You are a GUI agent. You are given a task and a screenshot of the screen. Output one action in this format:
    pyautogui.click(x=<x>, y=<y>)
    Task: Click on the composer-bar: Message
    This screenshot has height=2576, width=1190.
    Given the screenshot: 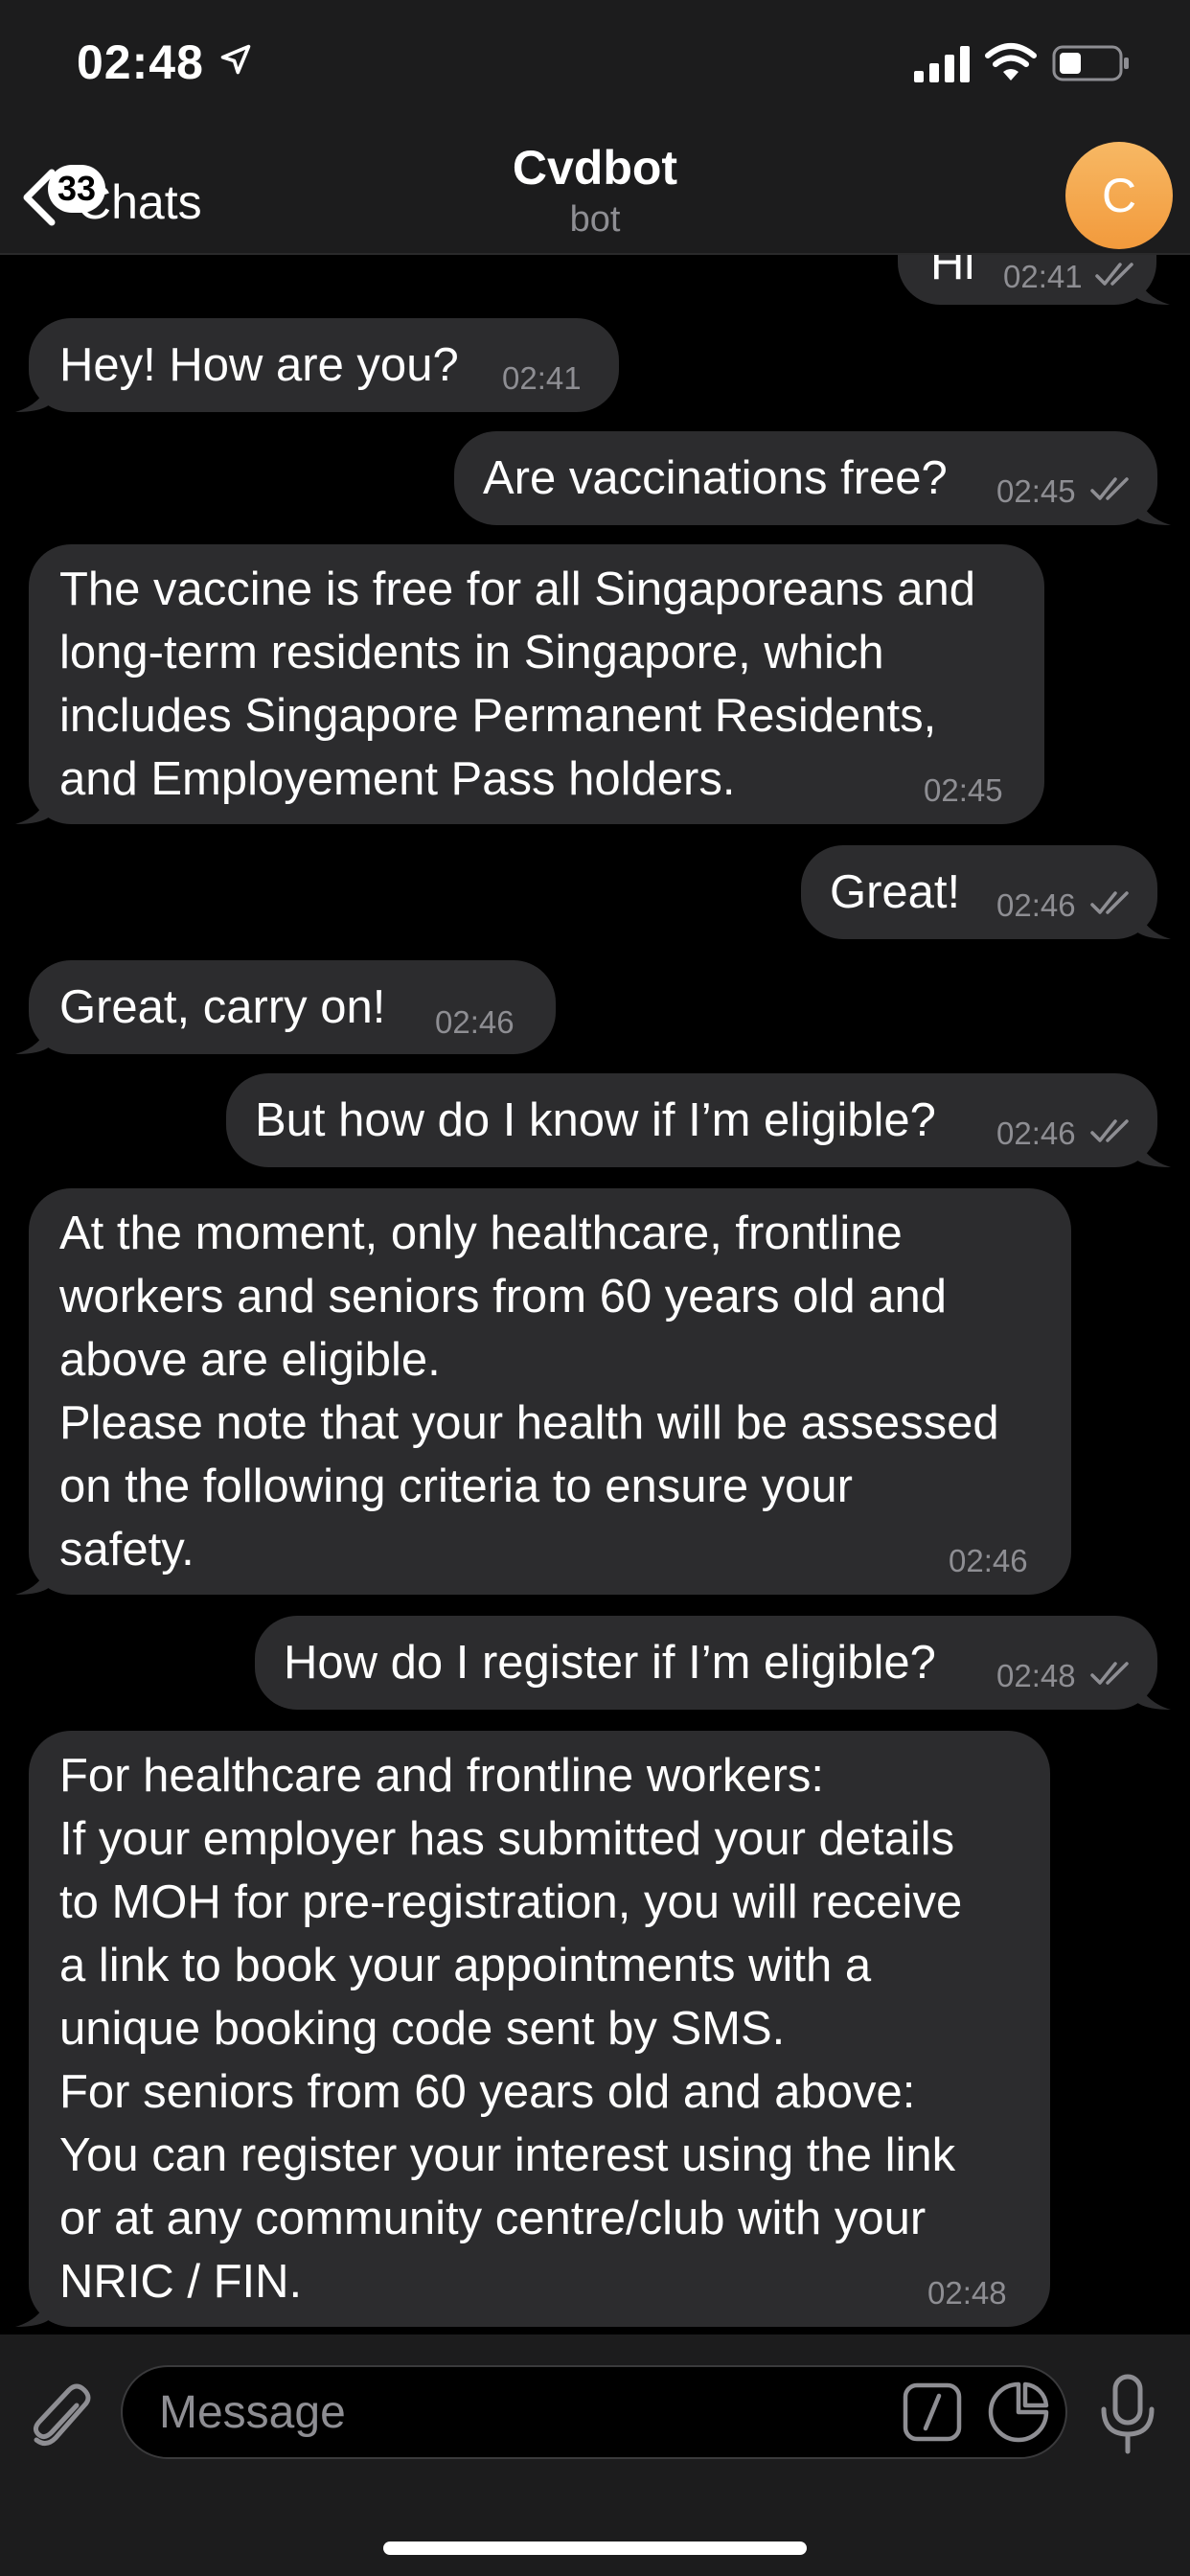 What is the action you would take?
    pyautogui.click(x=595, y=2455)
    